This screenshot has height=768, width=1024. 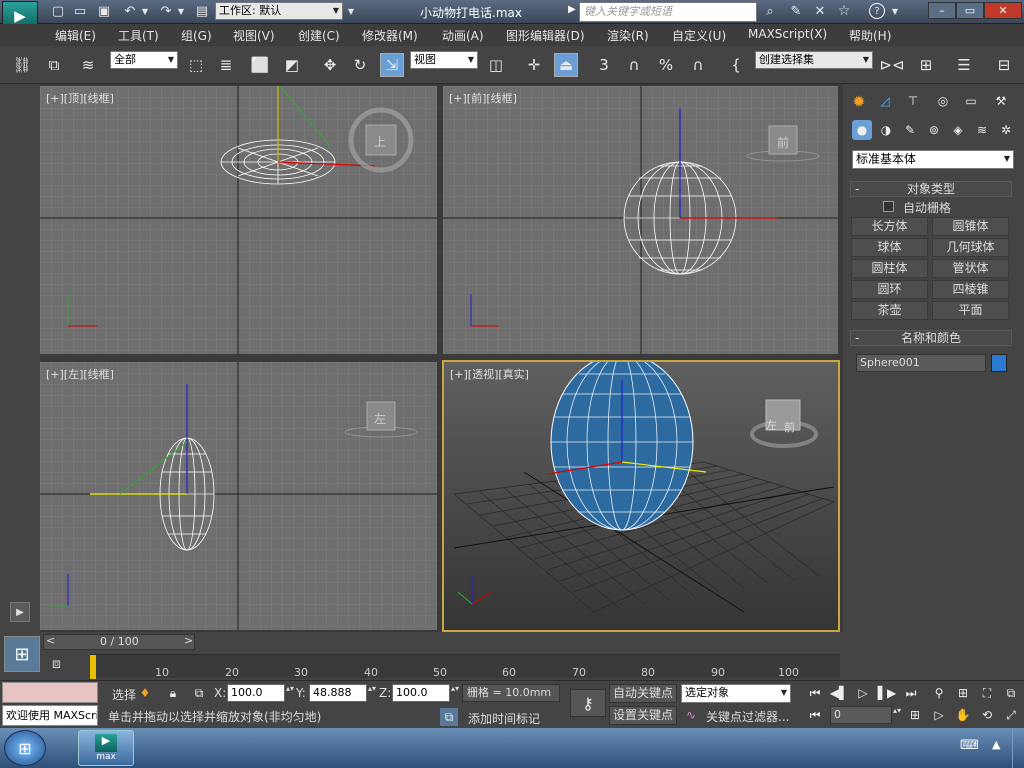 I want to click on tray-expand-icon: ▲, so click(x=996, y=744).